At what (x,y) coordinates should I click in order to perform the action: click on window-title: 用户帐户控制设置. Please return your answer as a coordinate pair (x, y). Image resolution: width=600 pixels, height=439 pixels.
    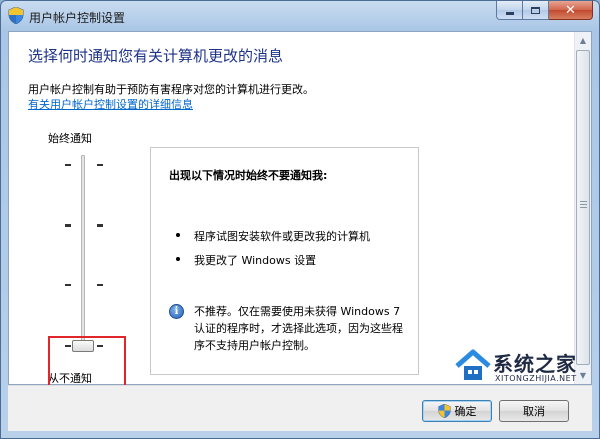
    Looking at the image, I should click on (77, 18).